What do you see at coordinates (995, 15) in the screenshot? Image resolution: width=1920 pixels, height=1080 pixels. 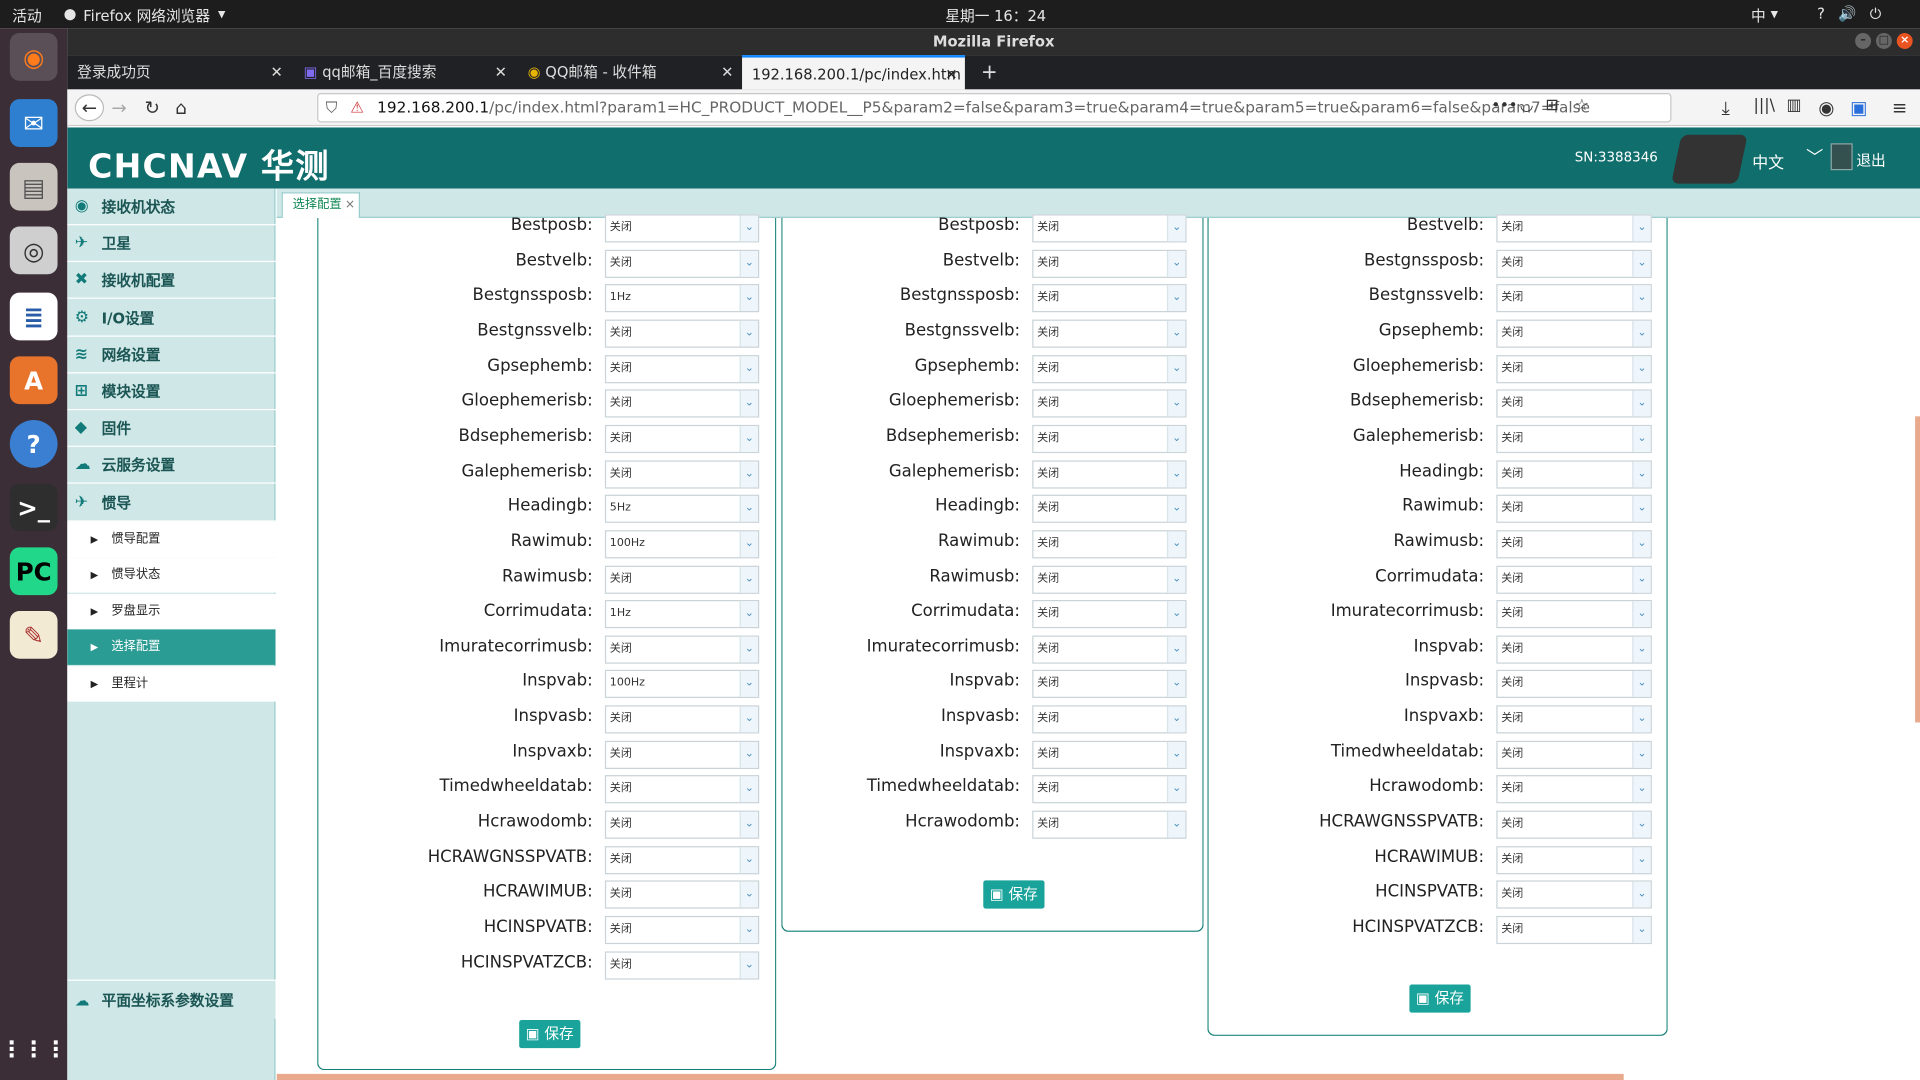 I see `clock: 星期一 16：24` at bounding box center [995, 15].